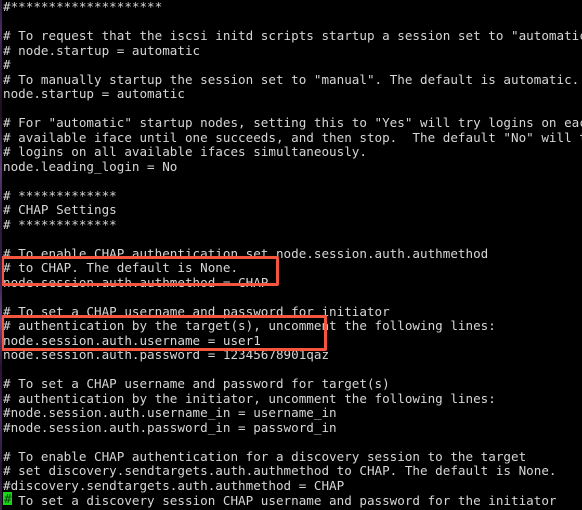  What do you see at coordinates (60, 209) in the screenshot?
I see `terminal-line: # CHAP Settings` at bounding box center [60, 209].